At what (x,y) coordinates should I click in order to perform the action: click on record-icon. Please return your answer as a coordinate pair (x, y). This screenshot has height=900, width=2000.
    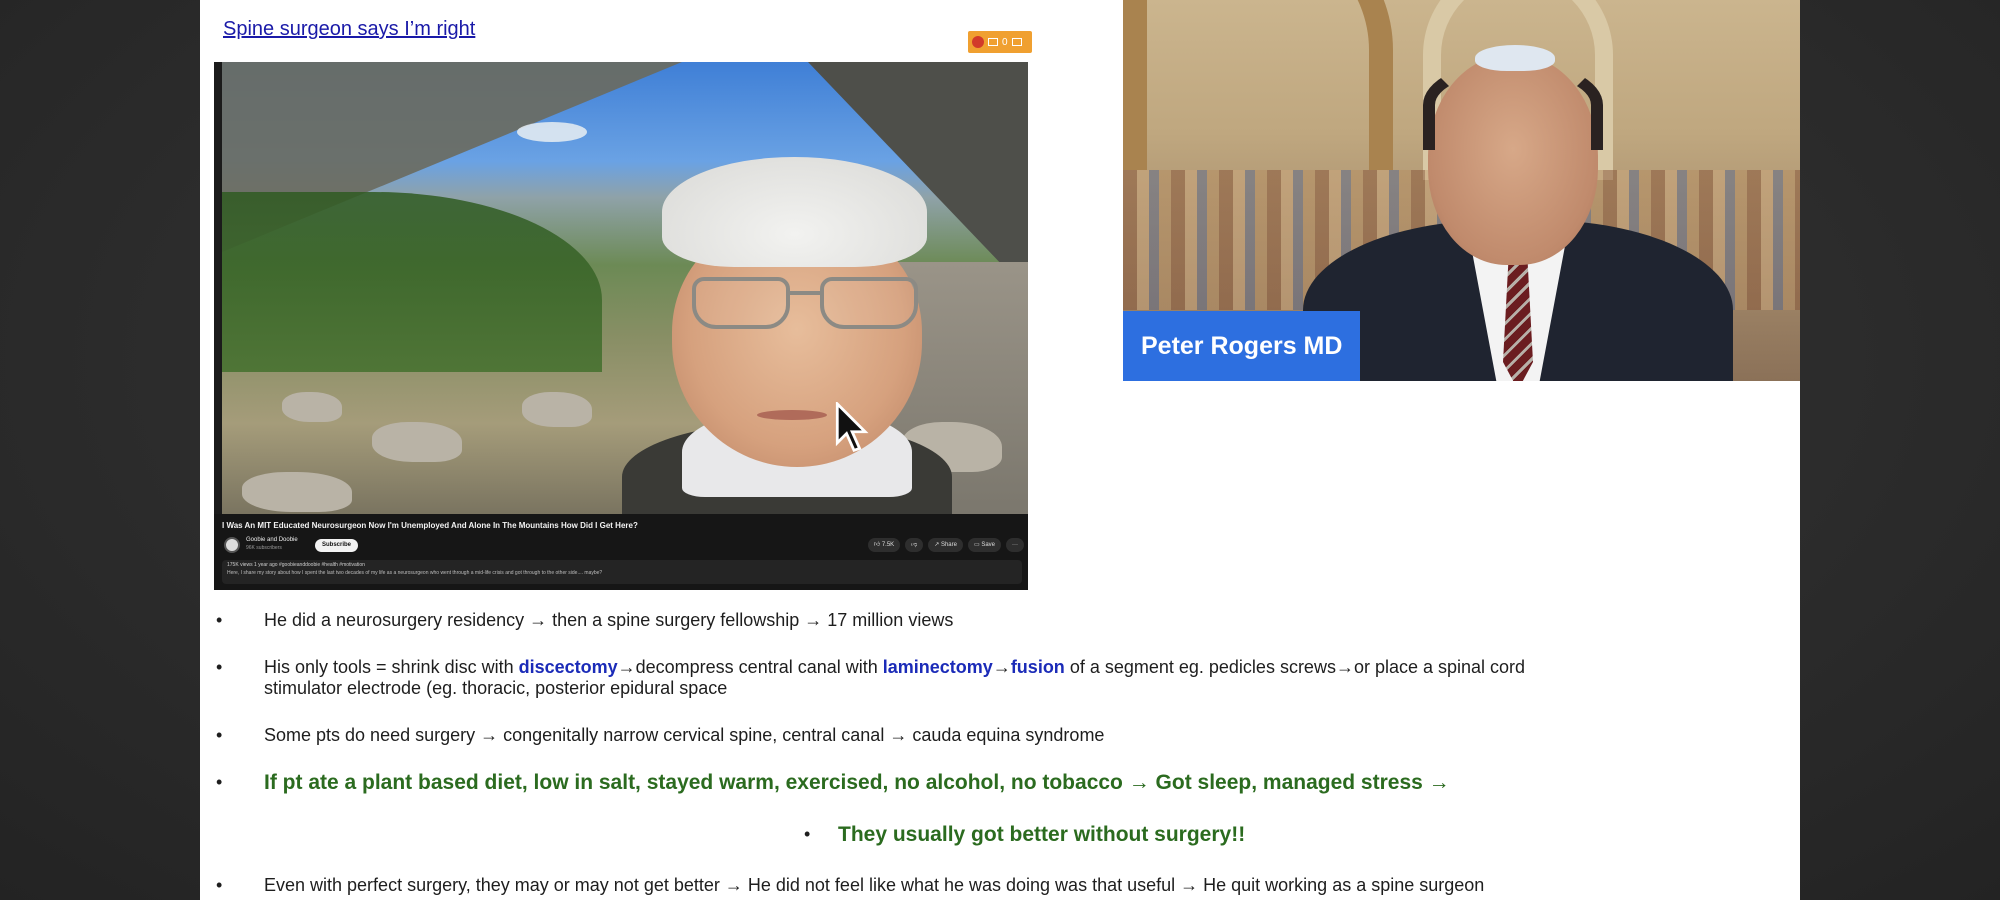
    Looking at the image, I should click on (978, 42).